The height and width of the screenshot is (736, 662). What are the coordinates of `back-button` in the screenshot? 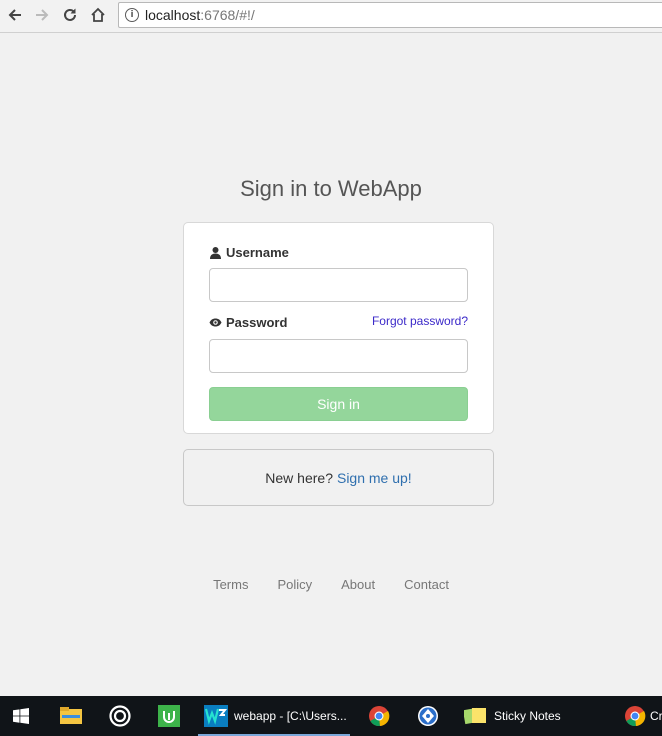 It's located at (15, 15).